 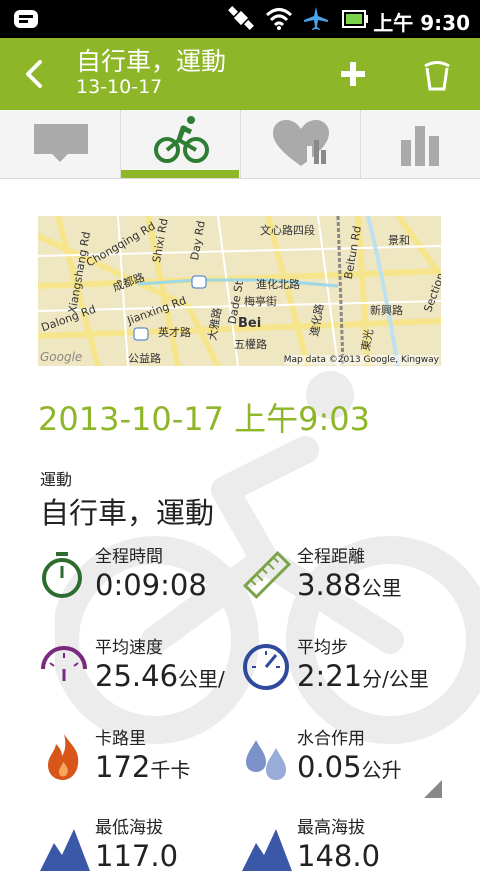 I want to click on airplane-mode-icon, so click(x=316, y=18).